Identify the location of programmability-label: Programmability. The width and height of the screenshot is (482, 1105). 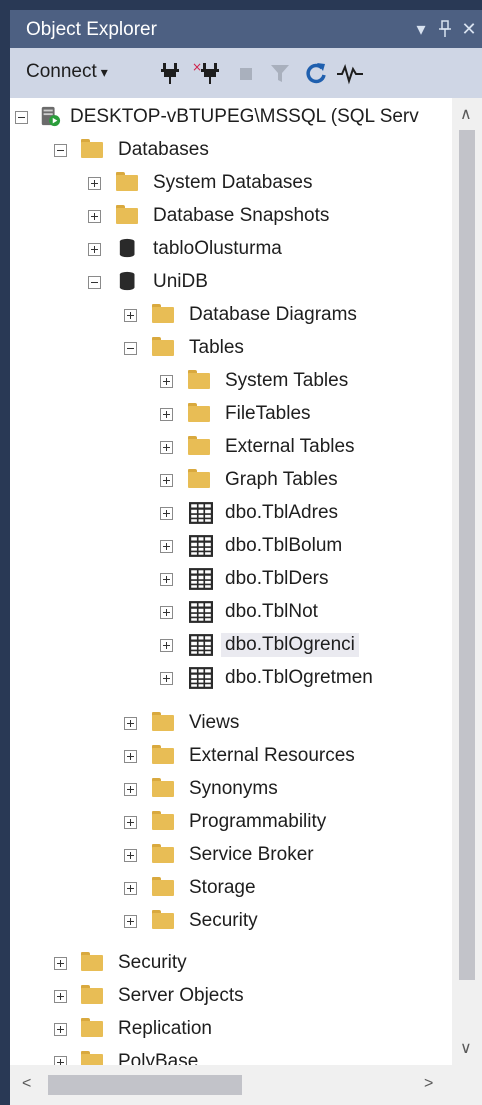
(258, 821).